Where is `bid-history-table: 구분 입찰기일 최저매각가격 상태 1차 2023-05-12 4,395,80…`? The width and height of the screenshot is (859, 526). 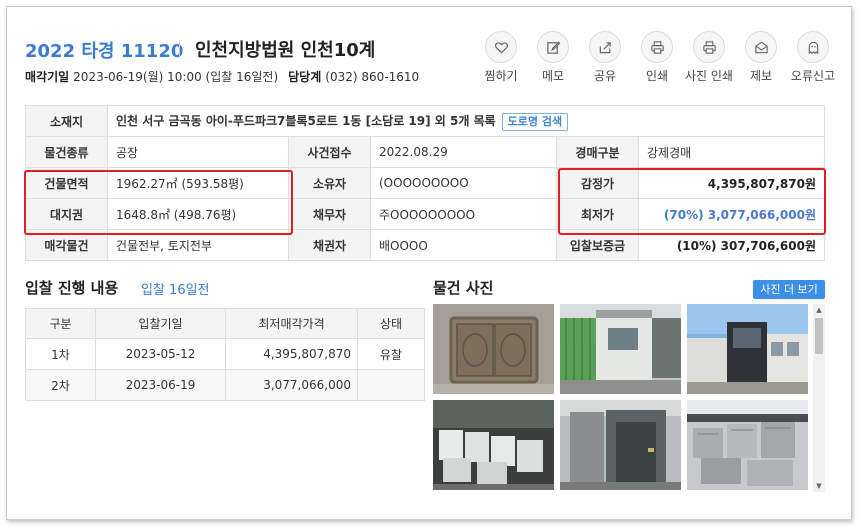 bid-history-table: 구분 입찰기일 최저매각가격 상태 1차 2023-05-12 4,395,80… is located at coordinates (225, 354).